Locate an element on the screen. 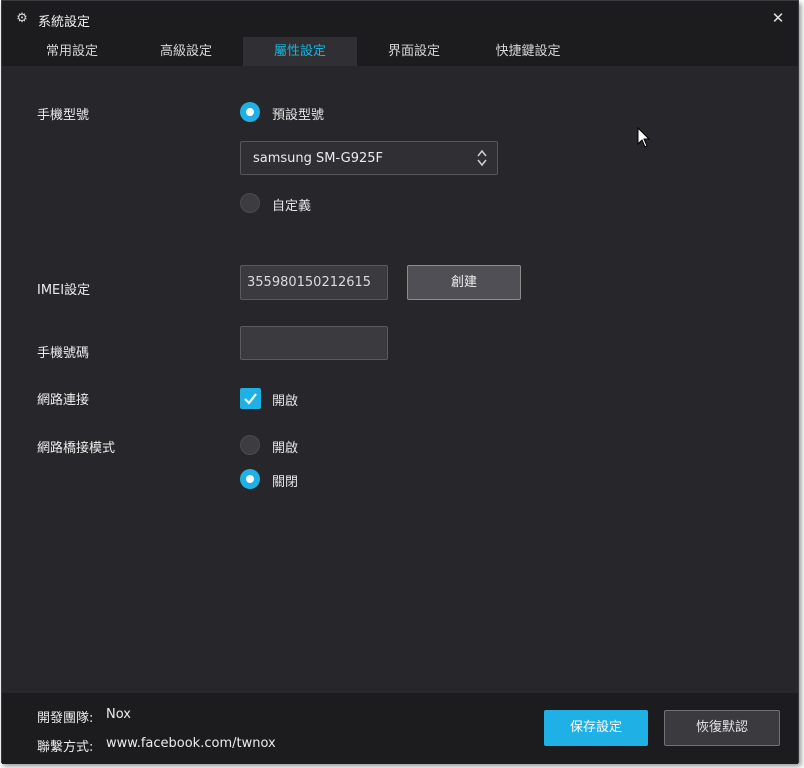  phone-model-select: samsung SM-G925F is located at coordinates (369, 158).